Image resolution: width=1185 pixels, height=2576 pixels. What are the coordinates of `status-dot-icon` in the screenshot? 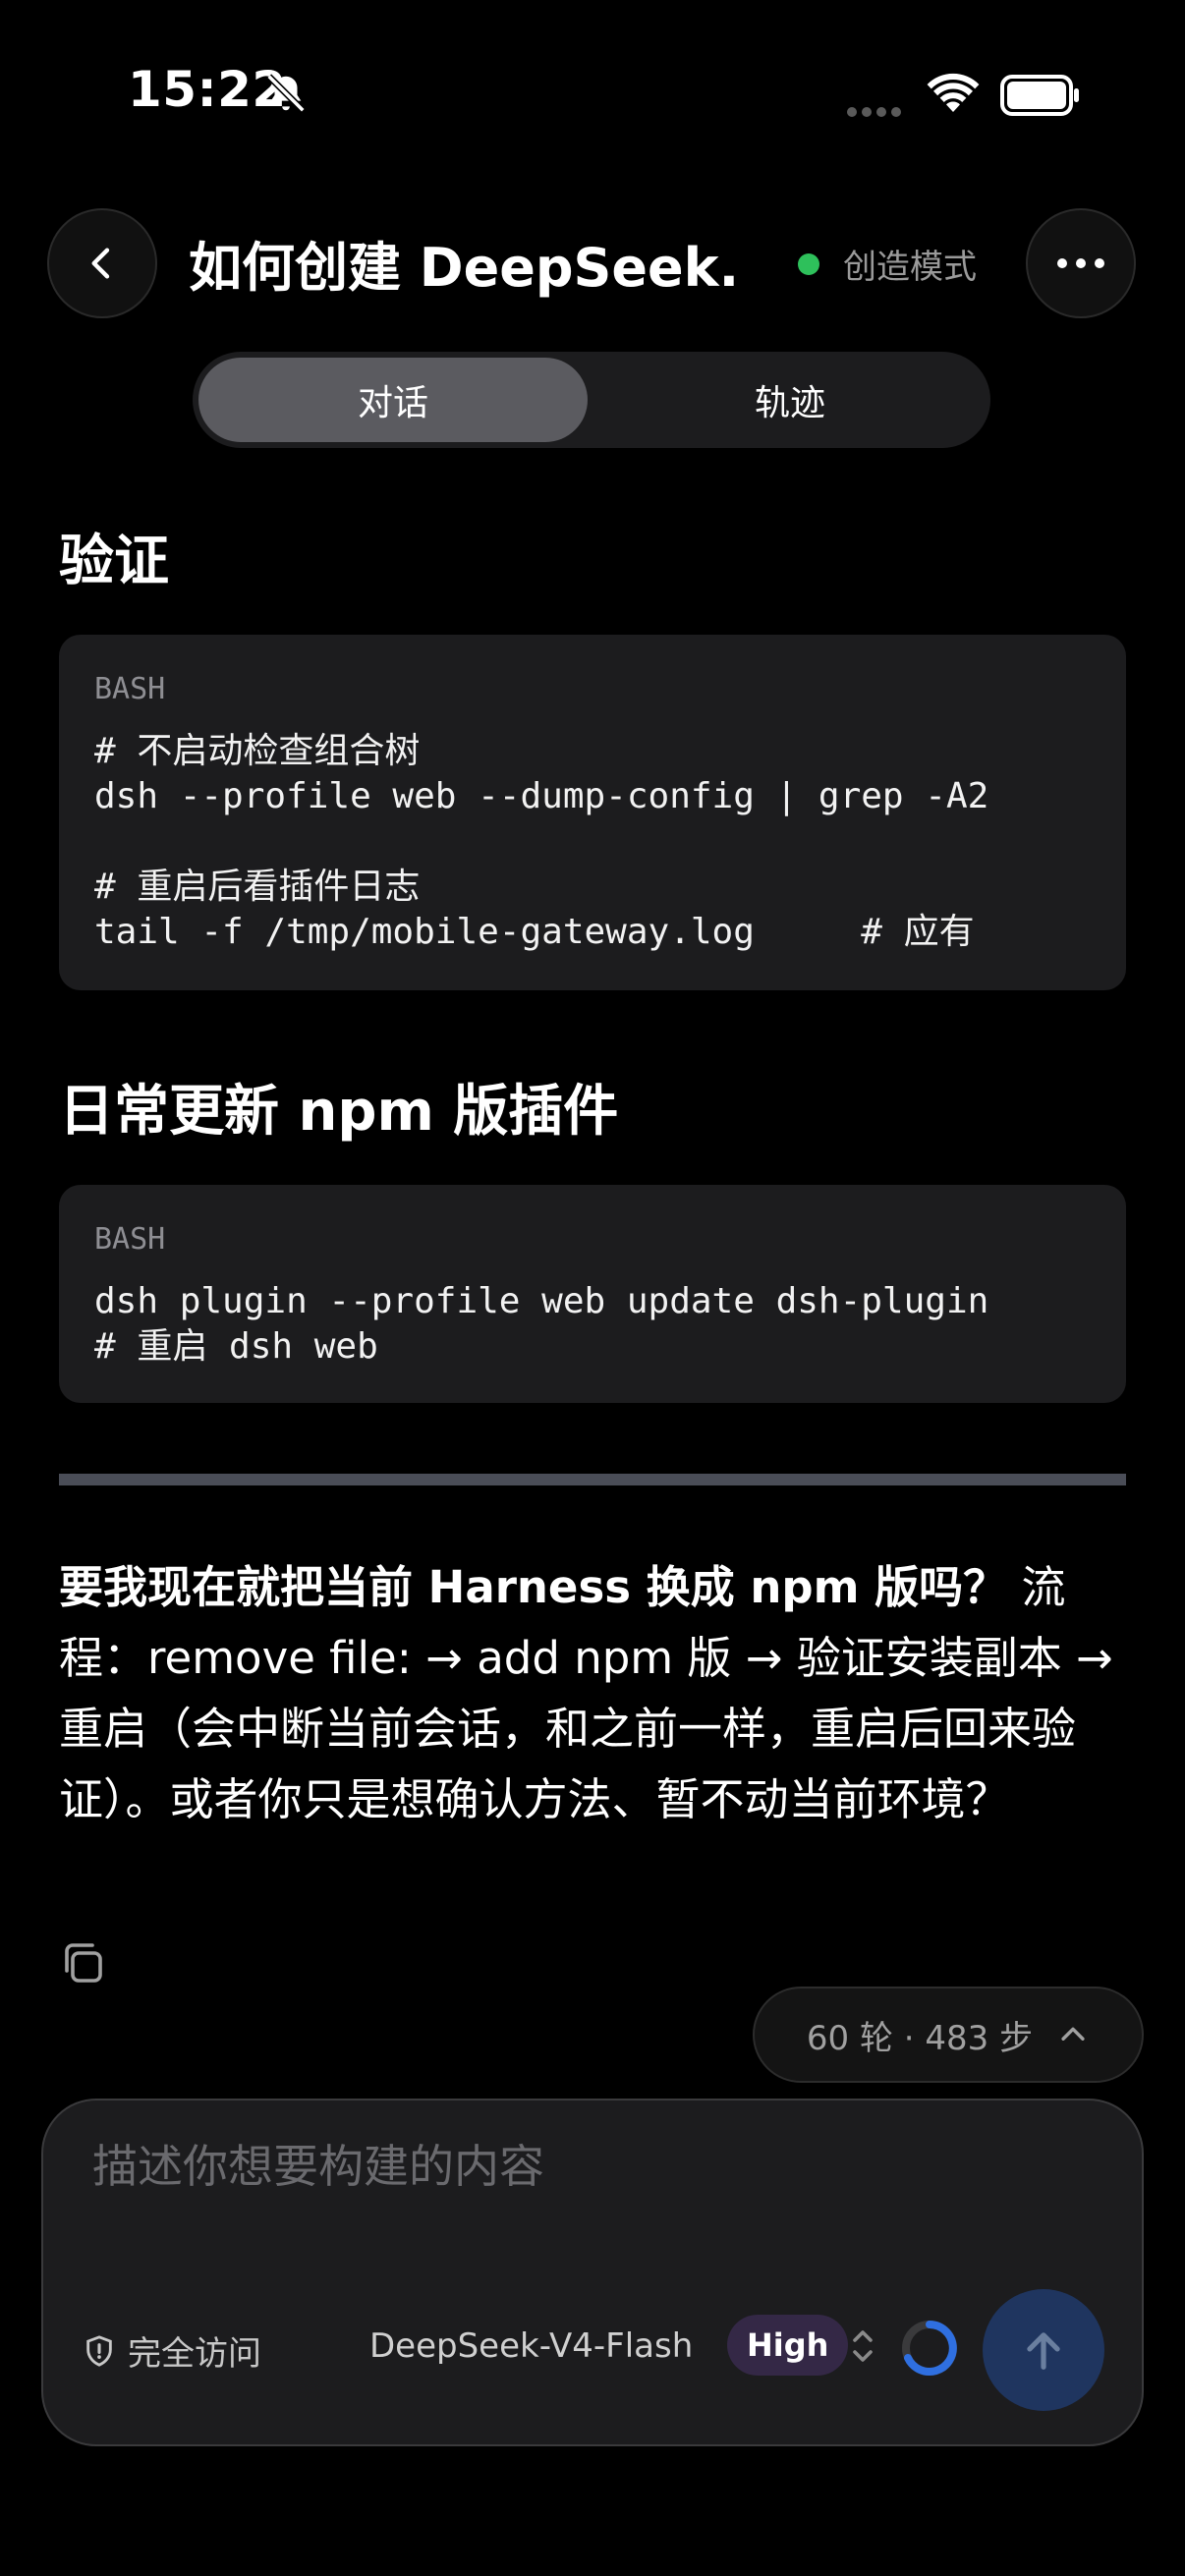 It's located at (809, 263).